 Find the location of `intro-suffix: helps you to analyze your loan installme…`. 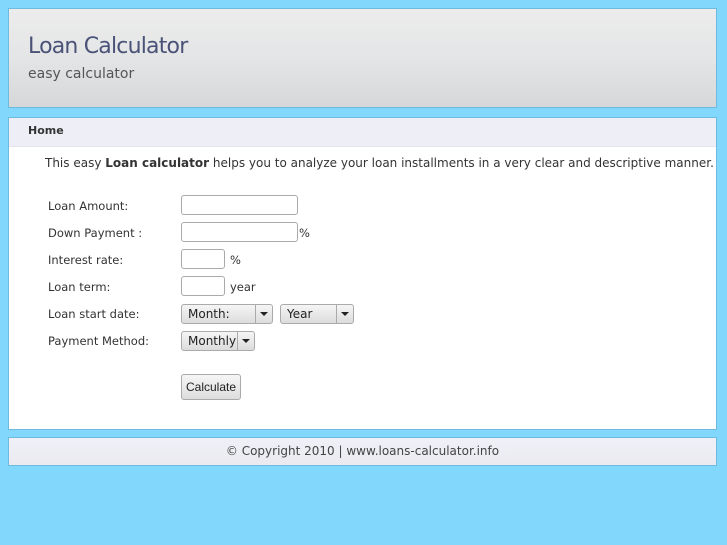

intro-suffix: helps you to analyze your loan installme… is located at coordinates (461, 163).